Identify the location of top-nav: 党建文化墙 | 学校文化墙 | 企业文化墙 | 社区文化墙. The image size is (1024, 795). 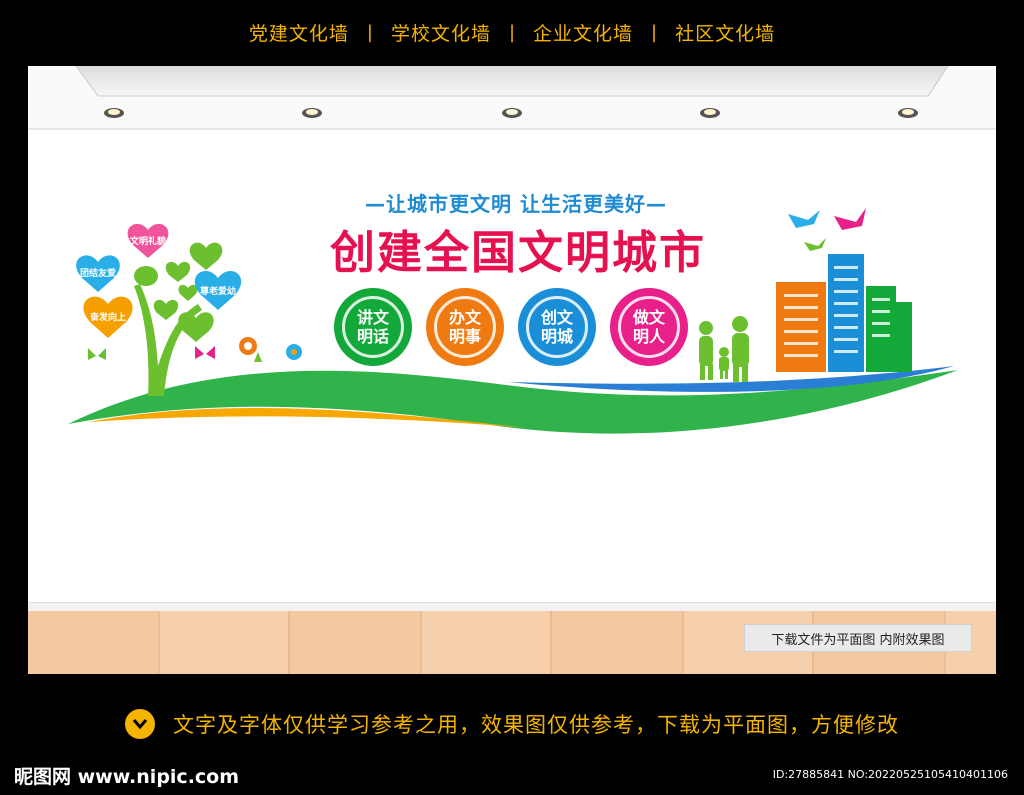
(512, 32).